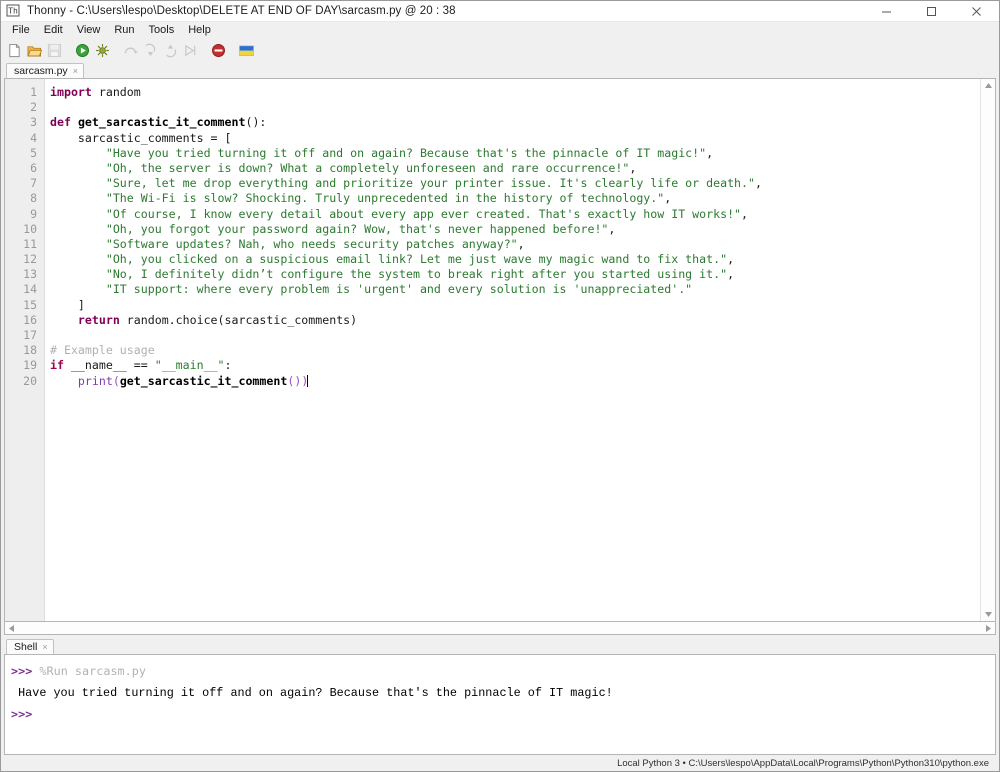  Describe the element at coordinates (30, 319) in the screenshot. I see `line-number: 16` at that location.